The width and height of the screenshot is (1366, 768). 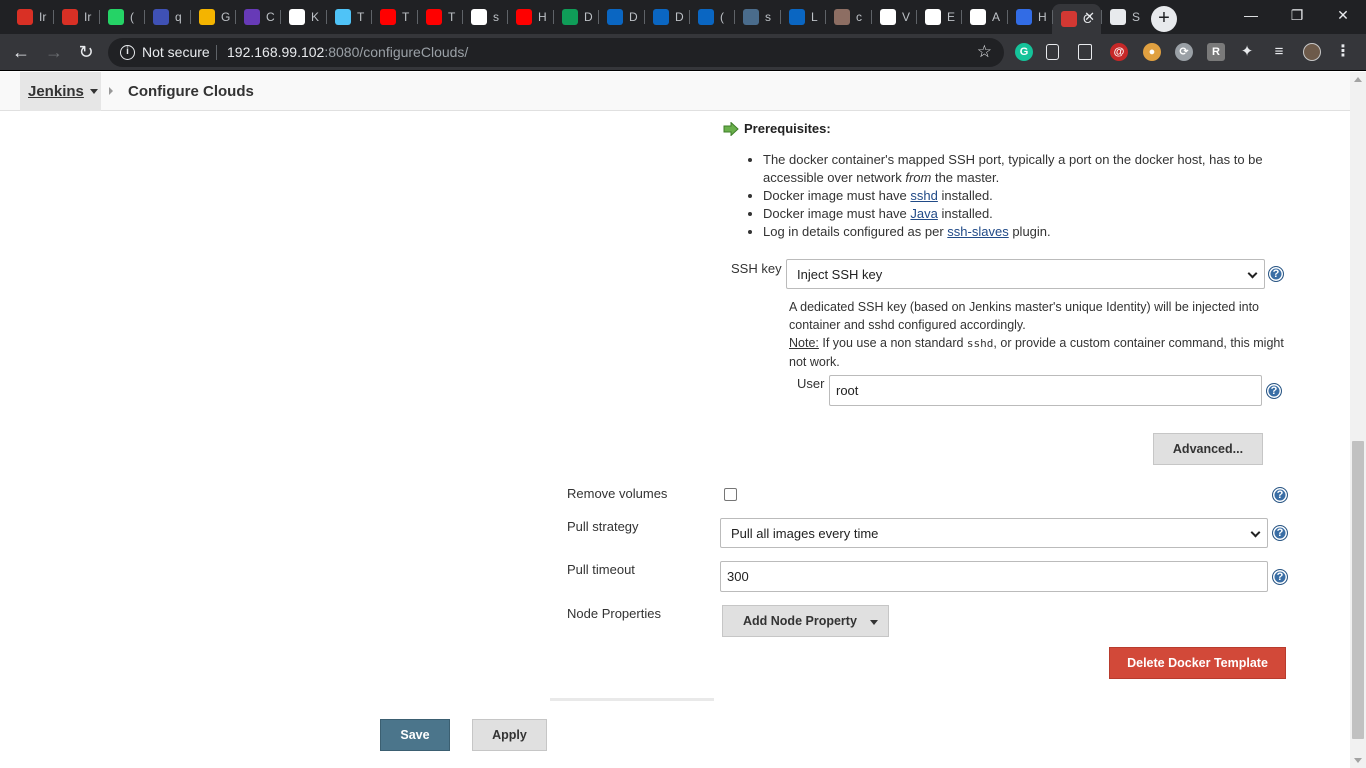 What do you see at coordinates (415, 735) in the screenshot?
I see `save-button: Save` at bounding box center [415, 735].